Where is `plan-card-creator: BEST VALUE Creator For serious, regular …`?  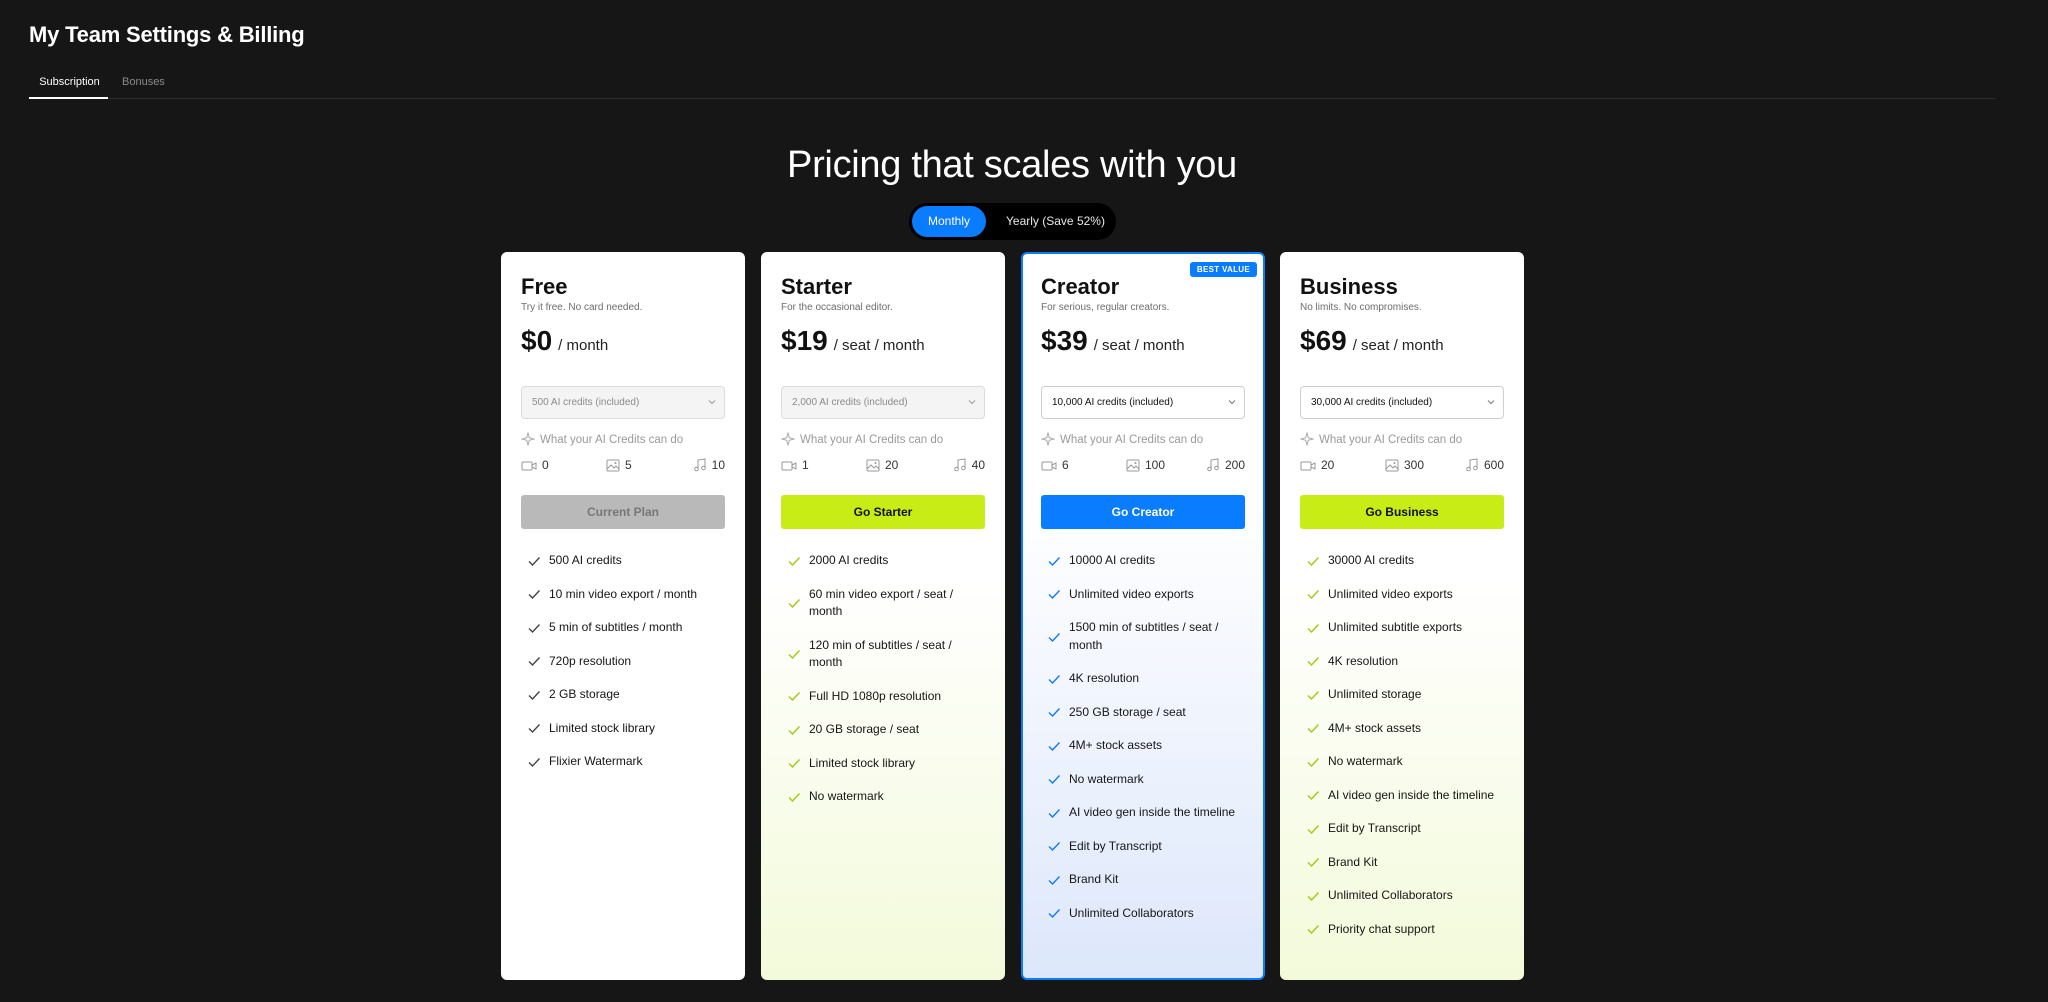 plan-card-creator: BEST VALUE Creator For serious, regular … is located at coordinates (1143, 616).